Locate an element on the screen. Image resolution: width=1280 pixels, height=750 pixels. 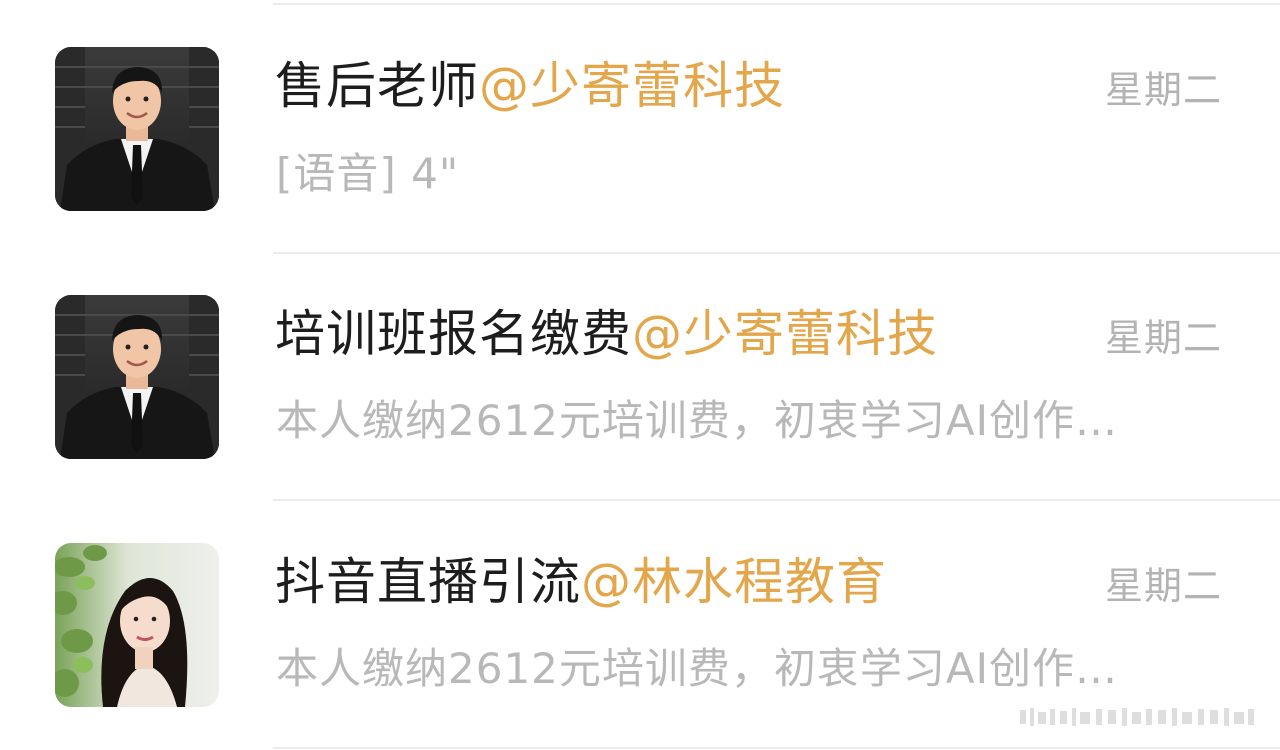
chat-preview: [语音] 4" is located at coordinates (368, 173).